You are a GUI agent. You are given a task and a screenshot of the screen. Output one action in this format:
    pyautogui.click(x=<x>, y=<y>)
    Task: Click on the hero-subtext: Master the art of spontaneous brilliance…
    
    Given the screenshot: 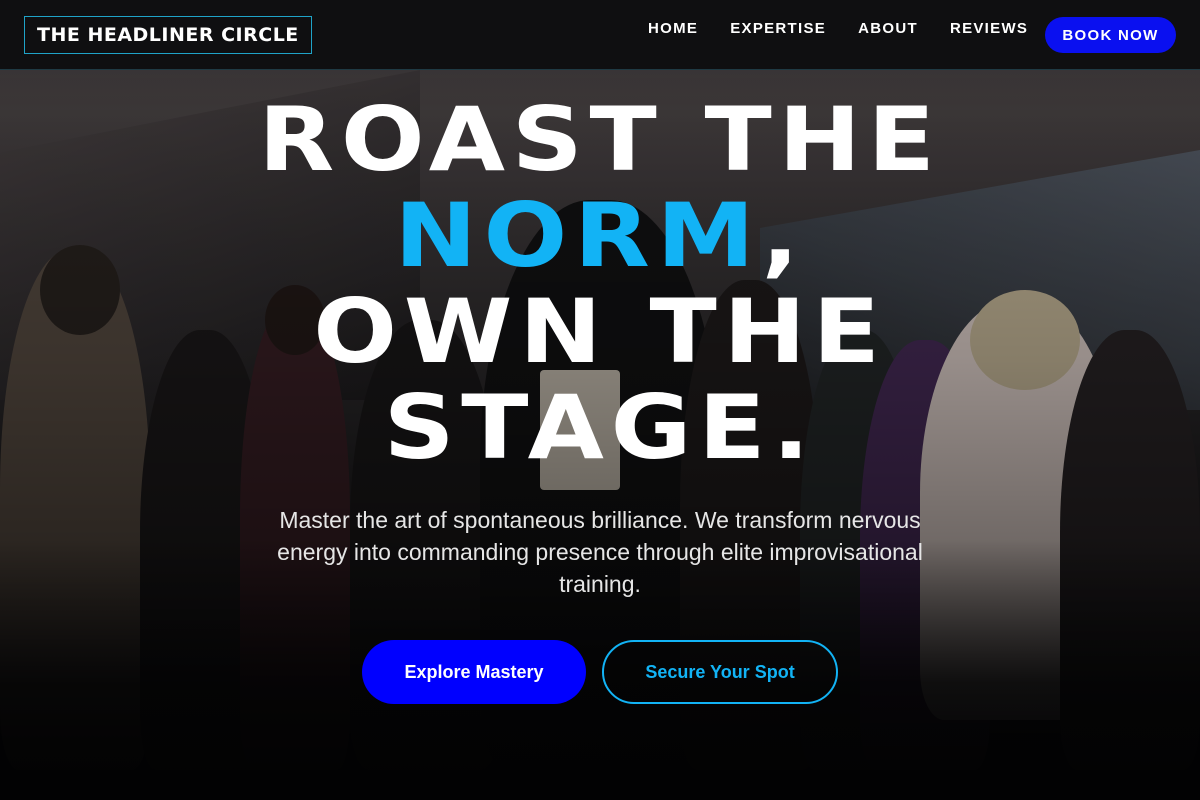 What is the action you would take?
    pyautogui.click(x=600, y=552)
    